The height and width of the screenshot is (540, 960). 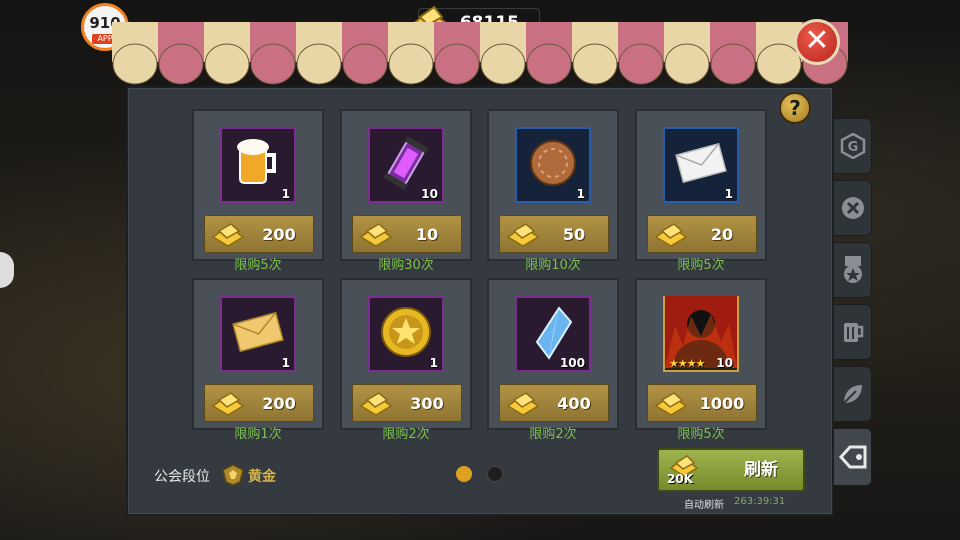 I want to click on item-quantity: 100, so click(x=572, y=363).